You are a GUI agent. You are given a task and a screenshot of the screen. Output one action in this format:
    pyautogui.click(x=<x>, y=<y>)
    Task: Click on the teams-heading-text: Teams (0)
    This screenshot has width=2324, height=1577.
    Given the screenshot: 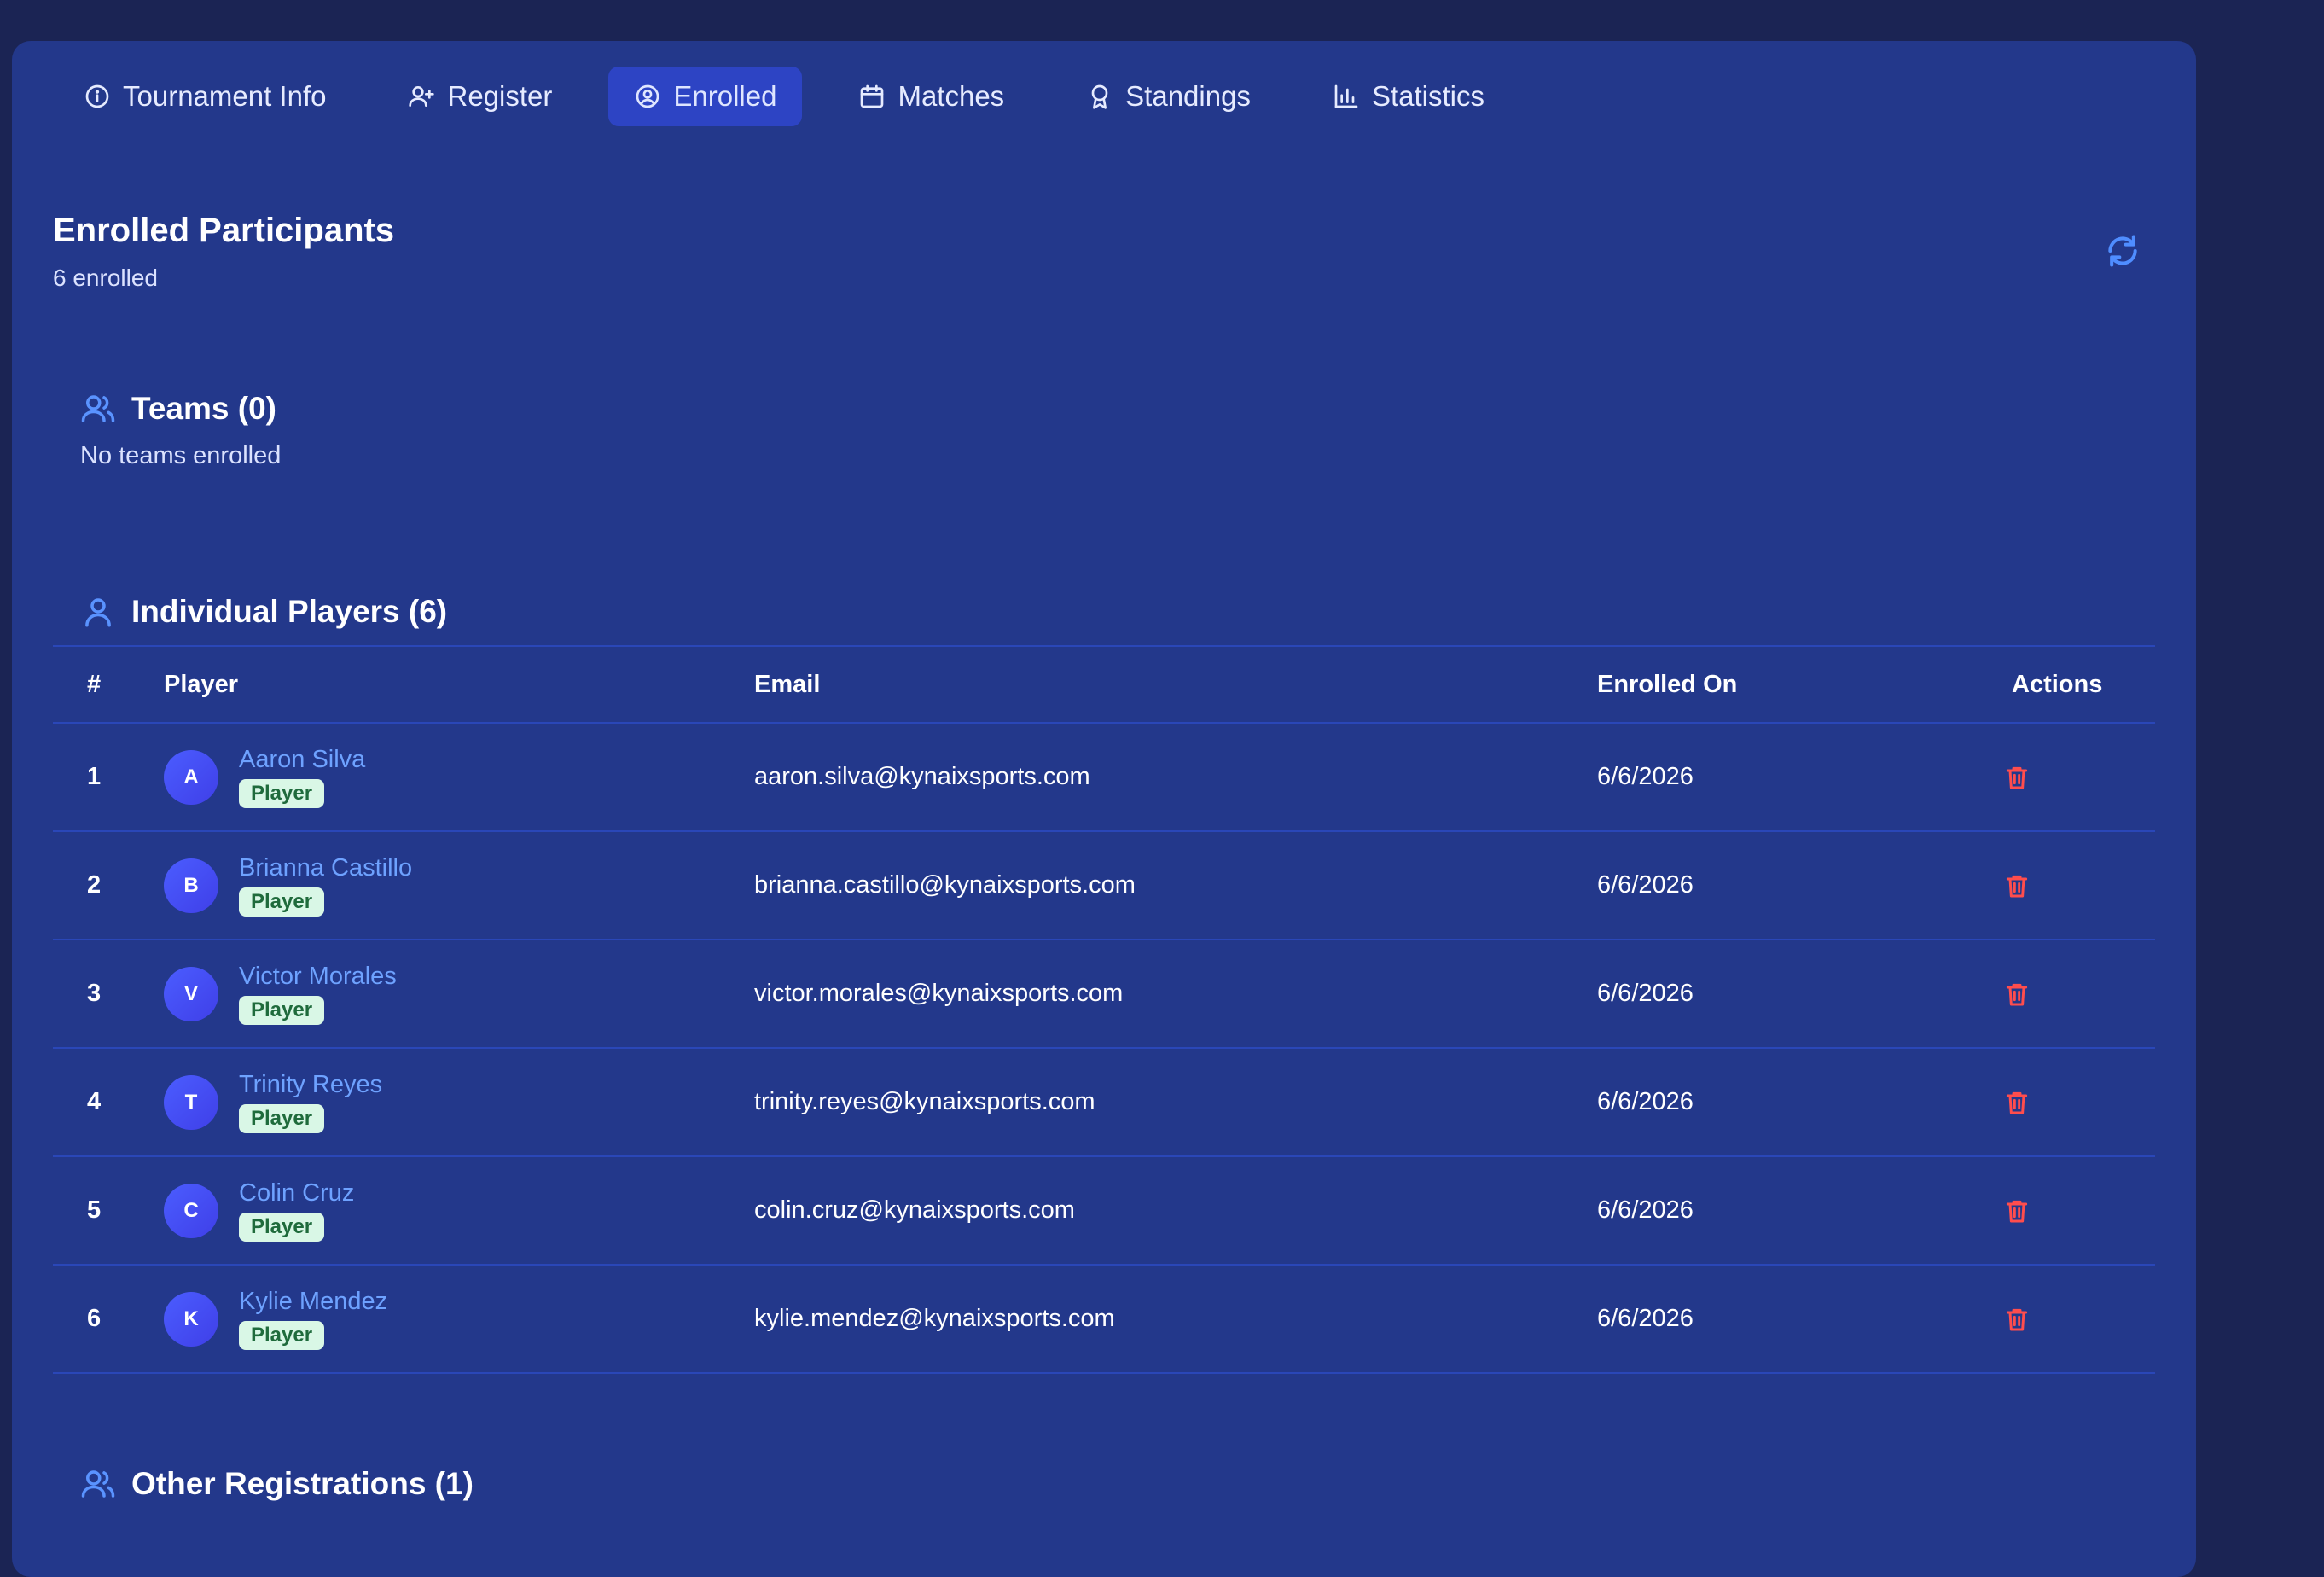 What is the action you would take?
    pyautogui.click(x=203, y=408)
    